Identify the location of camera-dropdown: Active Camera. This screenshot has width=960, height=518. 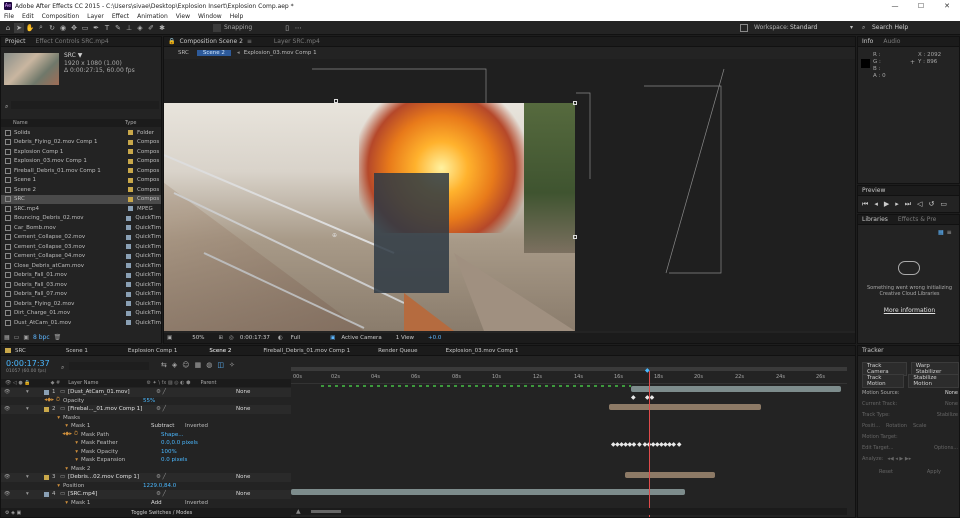
(361, 338).